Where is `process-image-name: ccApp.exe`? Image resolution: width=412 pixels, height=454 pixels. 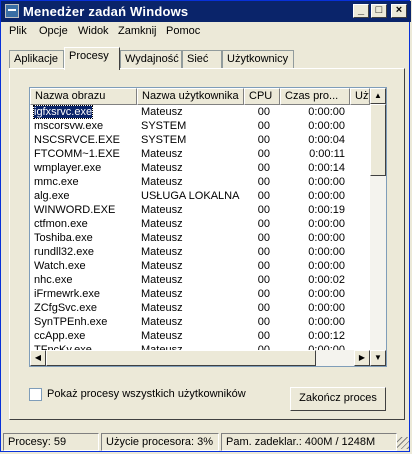 process-image-name: ccApp.exe is located at coordinates (60, 336).